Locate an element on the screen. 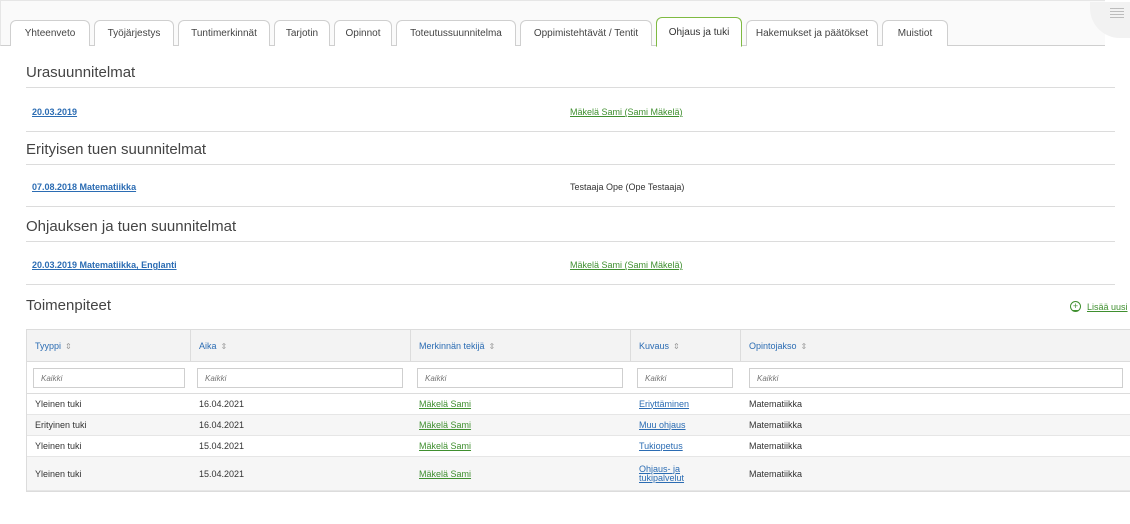 This screenshot has height=524, width=1130. guidance-support-date-link: 20.03.2019 Matematiikka, Englanti is located at coordinates (104, 265).